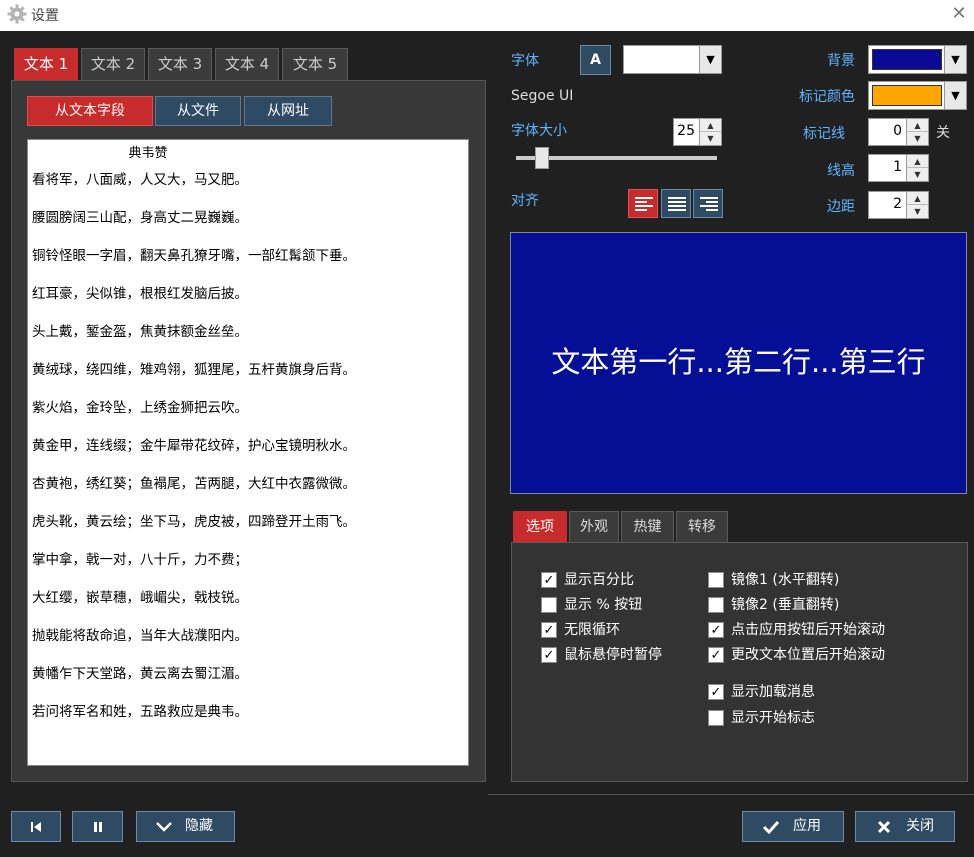  What do you see at coordinates (647, 527) in the screenshot?
I see `tab-hotkeys: 热键` at bounding box center [647, 527].